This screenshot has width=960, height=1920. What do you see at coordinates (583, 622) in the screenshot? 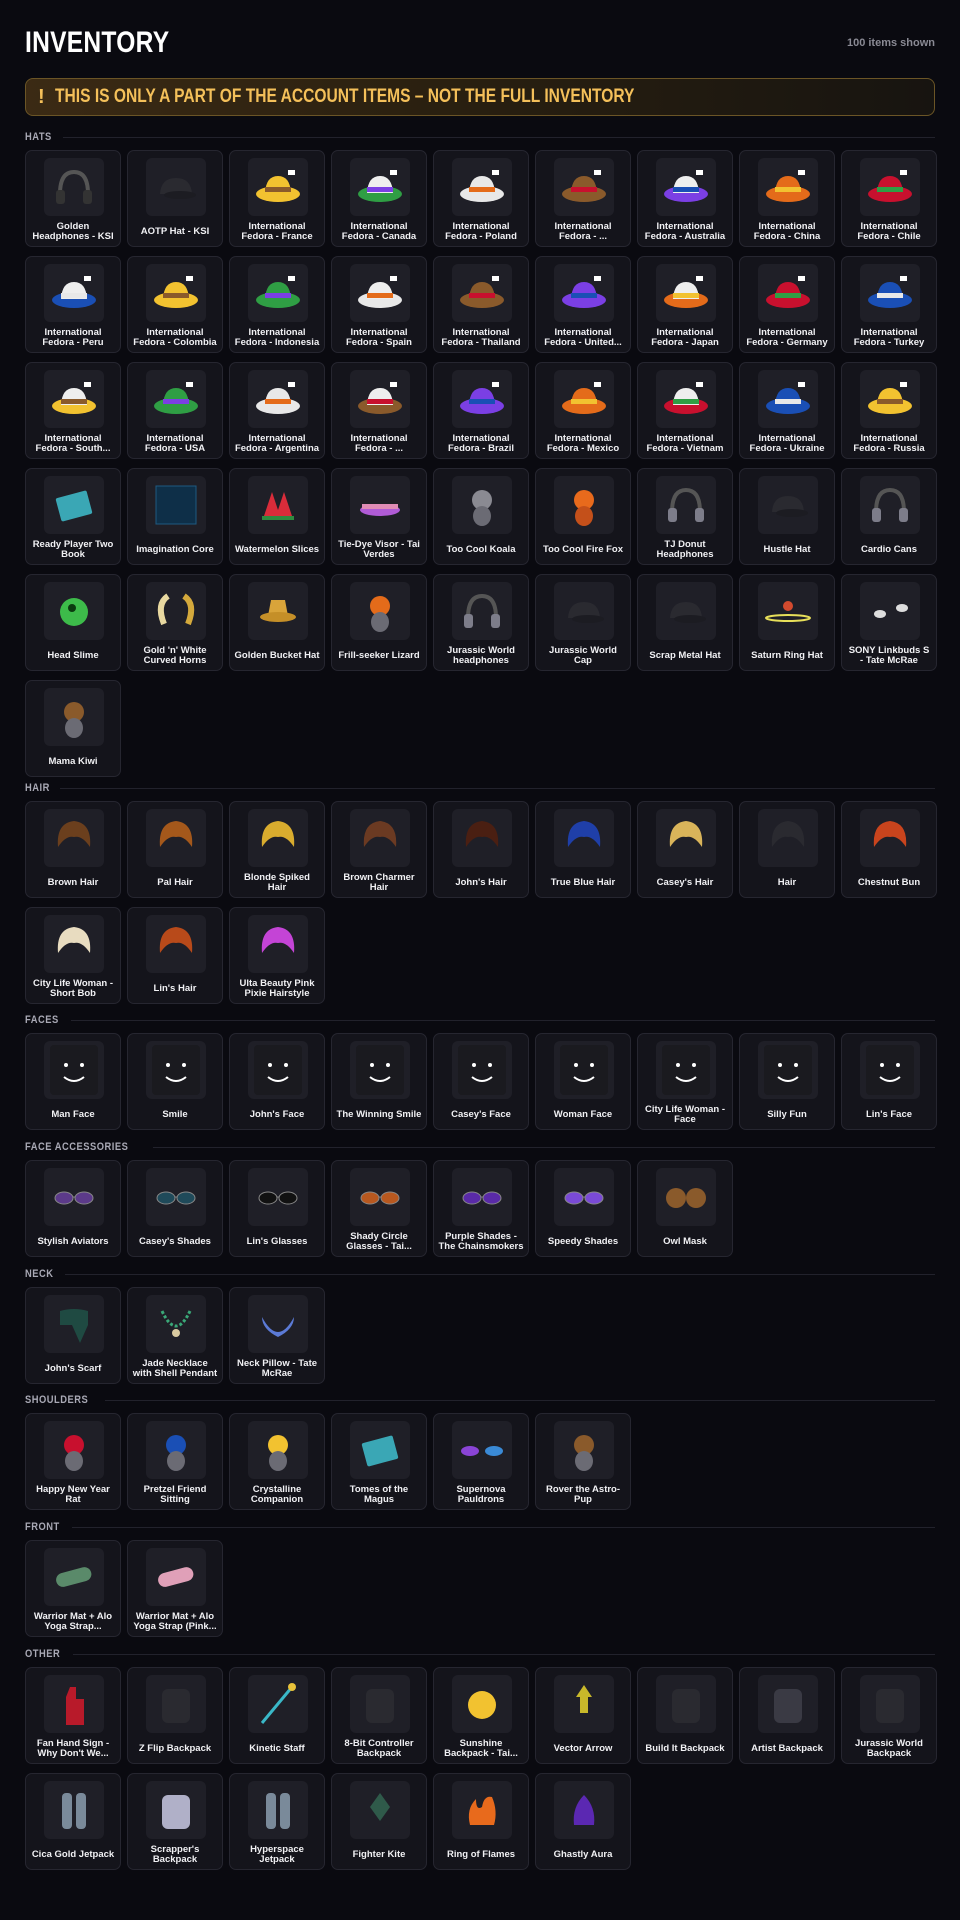
I see `item-card: Jurassic World Cap` at bounding box center [583, 622].